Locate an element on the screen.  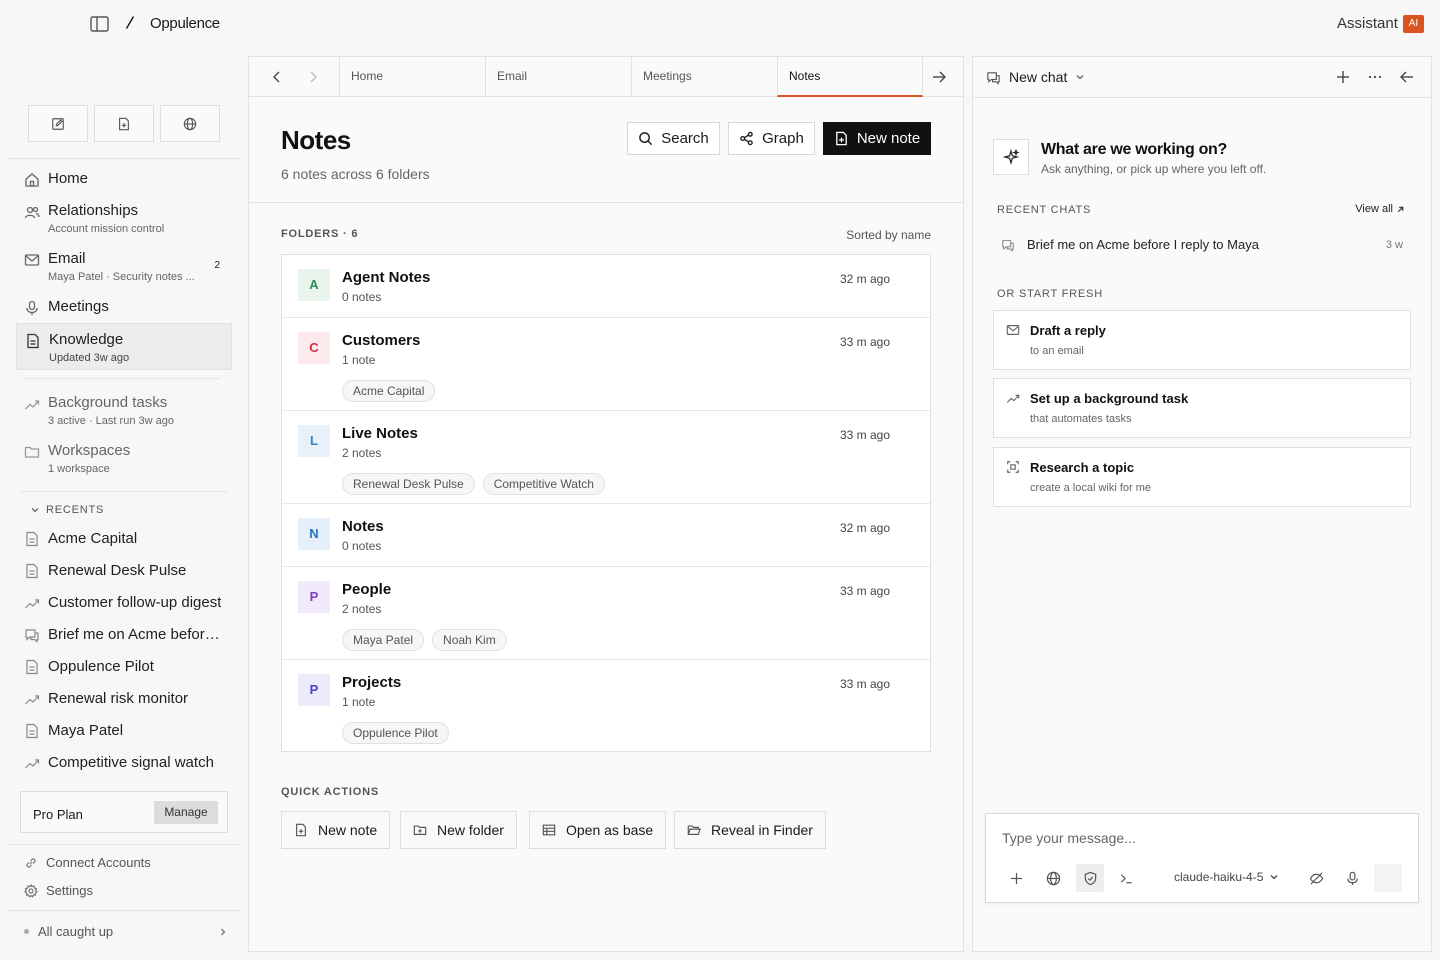
sort-label: Sorted by name is located at coordinates (888, 235).